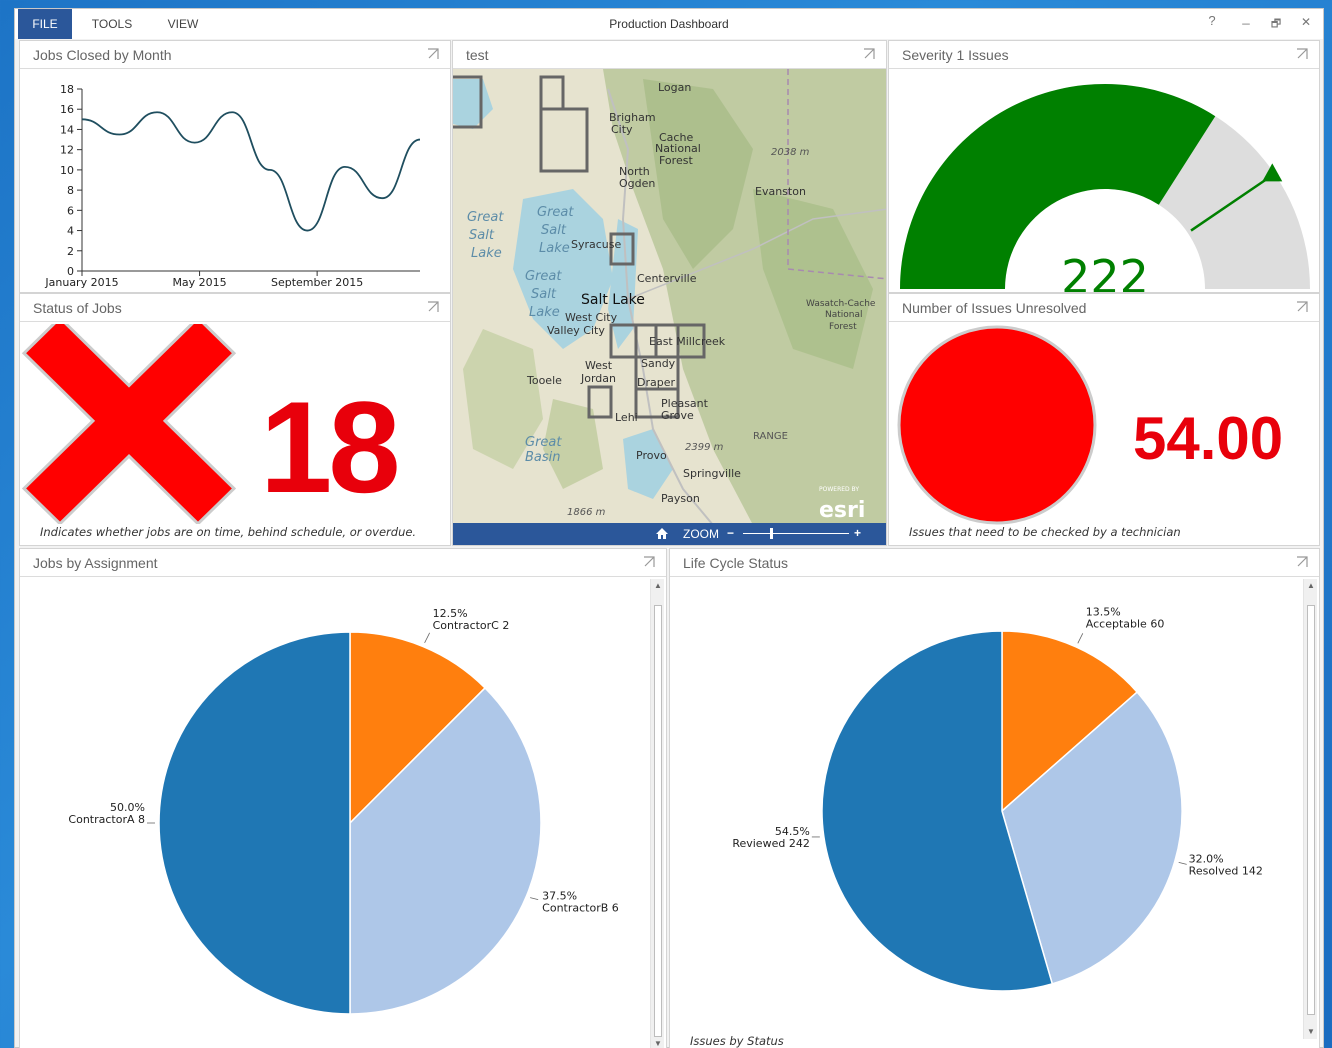  I want to click on esri-powered-by: POWERED BY, so click(839, 489).